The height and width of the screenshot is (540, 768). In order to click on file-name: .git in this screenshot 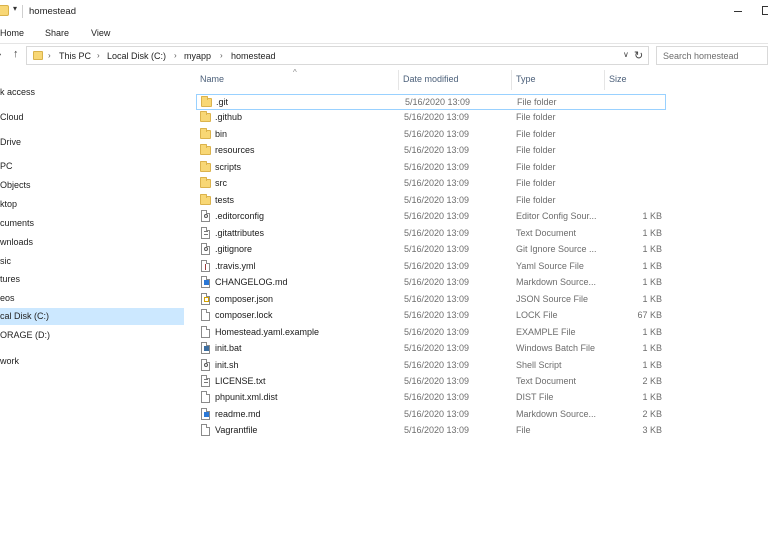, I will do `click(222, 102)`.